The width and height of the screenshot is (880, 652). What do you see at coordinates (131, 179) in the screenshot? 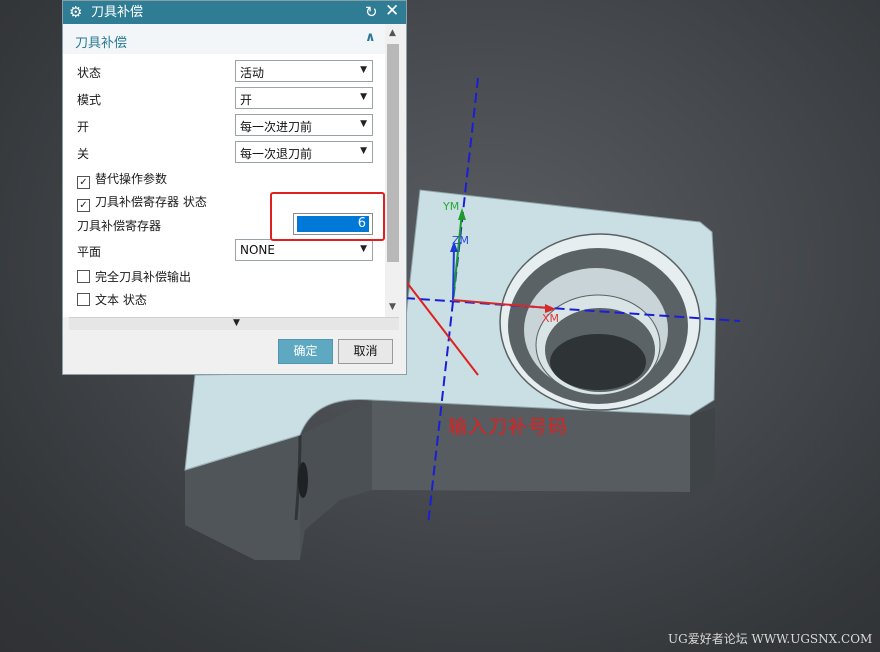
I see `override-label: 替代操作参数` at bounding box center [131, 179].